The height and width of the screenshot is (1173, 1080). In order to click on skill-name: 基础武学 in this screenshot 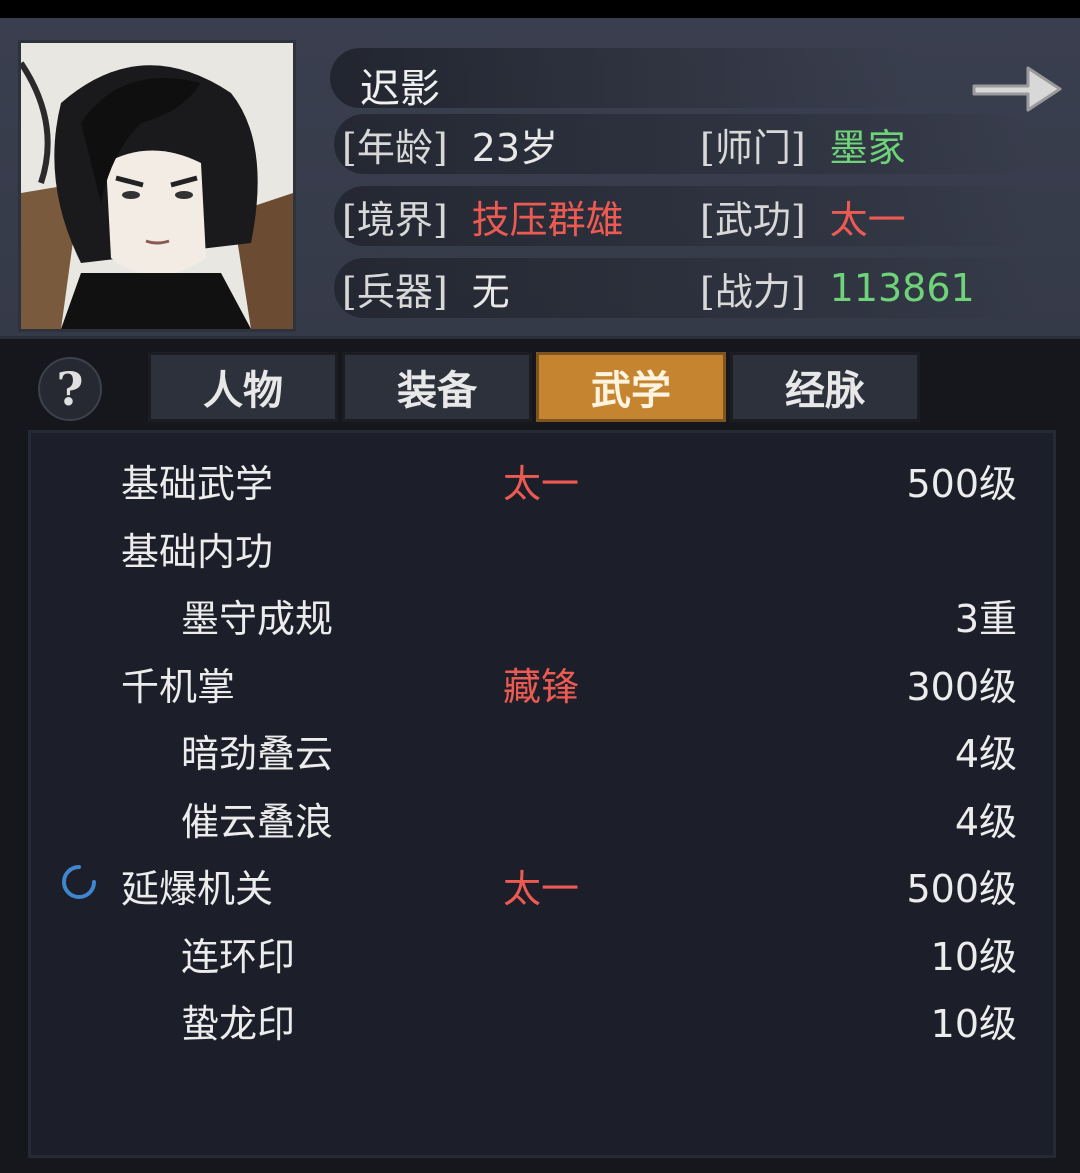, I will do `click(197, 484)`.